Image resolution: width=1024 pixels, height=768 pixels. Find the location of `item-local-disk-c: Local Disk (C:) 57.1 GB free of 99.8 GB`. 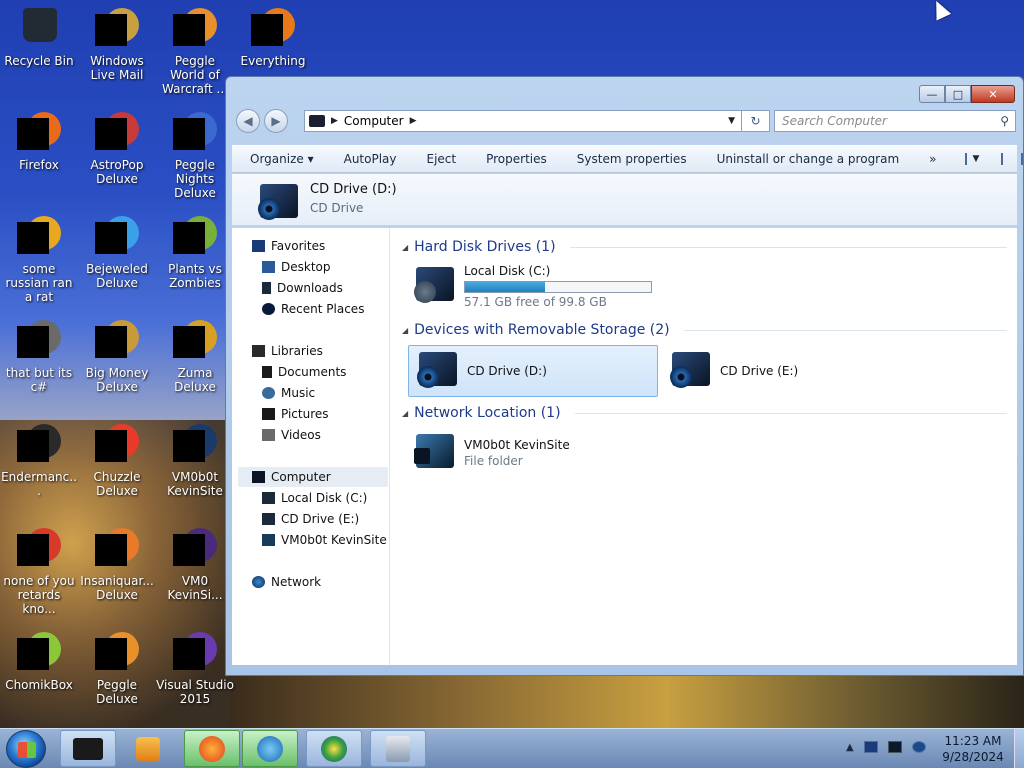

item-local-disk-c: Local Disk (C:) 57.1 GB free of 99.8 GB is located at coordinates (531, 286).